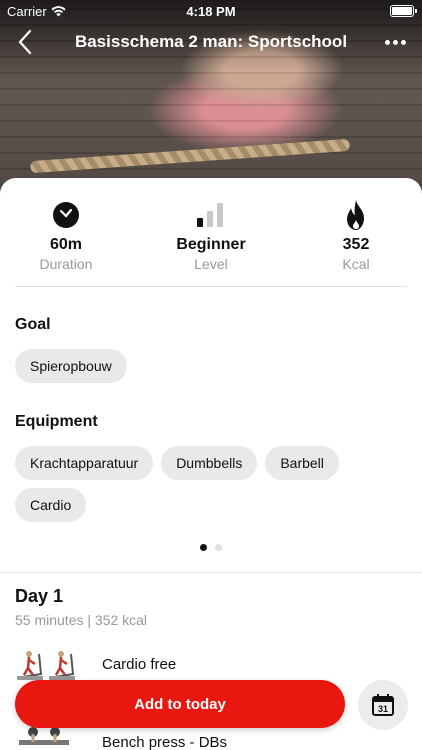  What do you see at coordinates (302, 463) in the screenshot?
I see `equipment-chip: Barbell` at bounding box center [302, 463].